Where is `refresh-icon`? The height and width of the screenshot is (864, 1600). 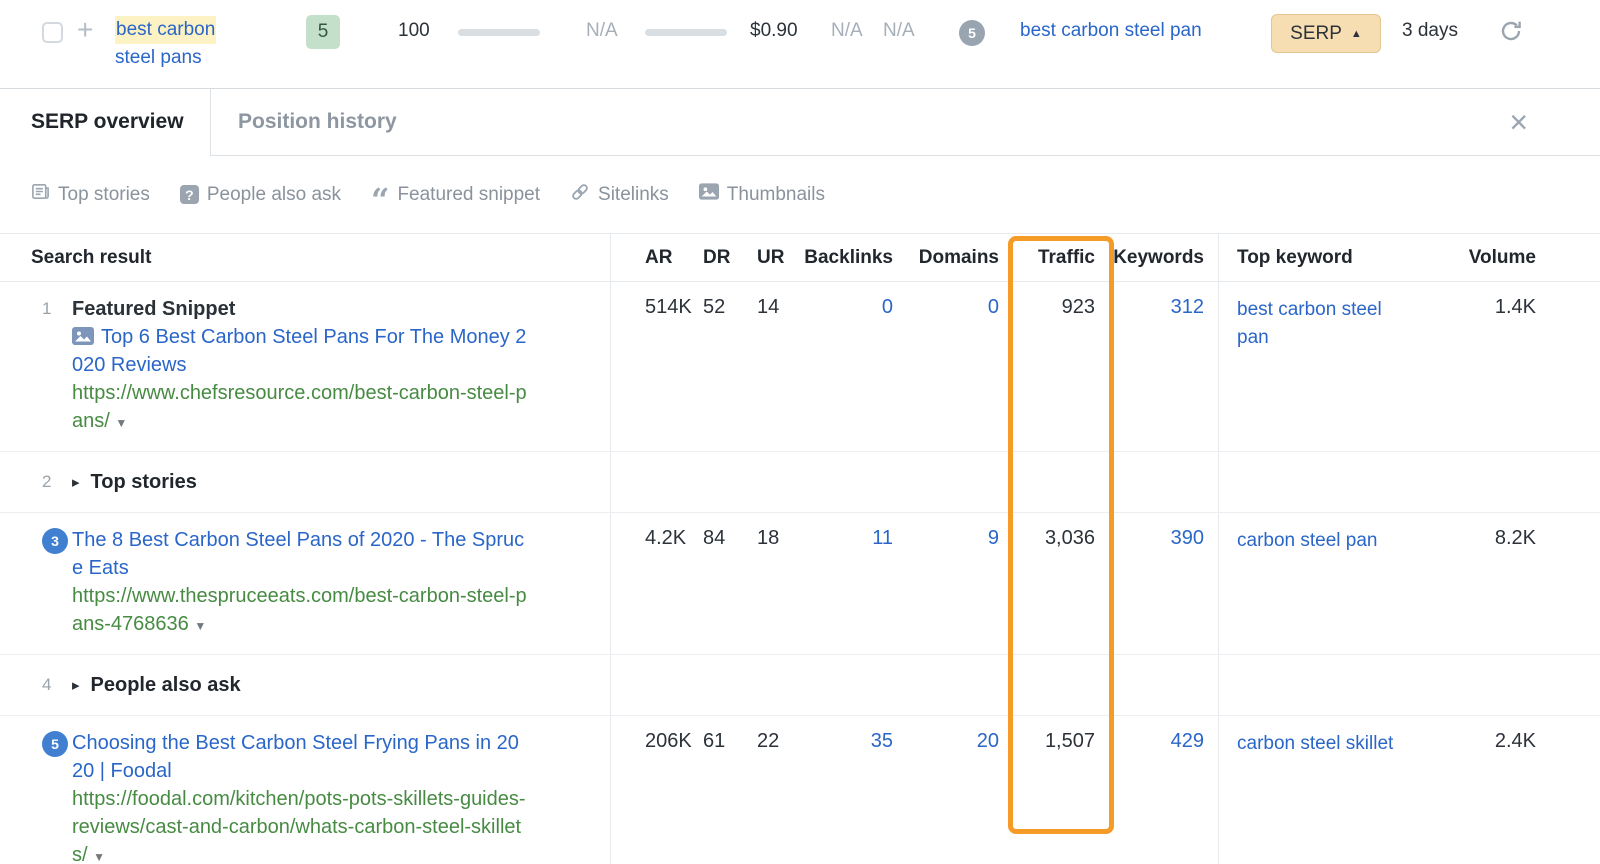 refresh-icon is located at coordinates (1511, 31).